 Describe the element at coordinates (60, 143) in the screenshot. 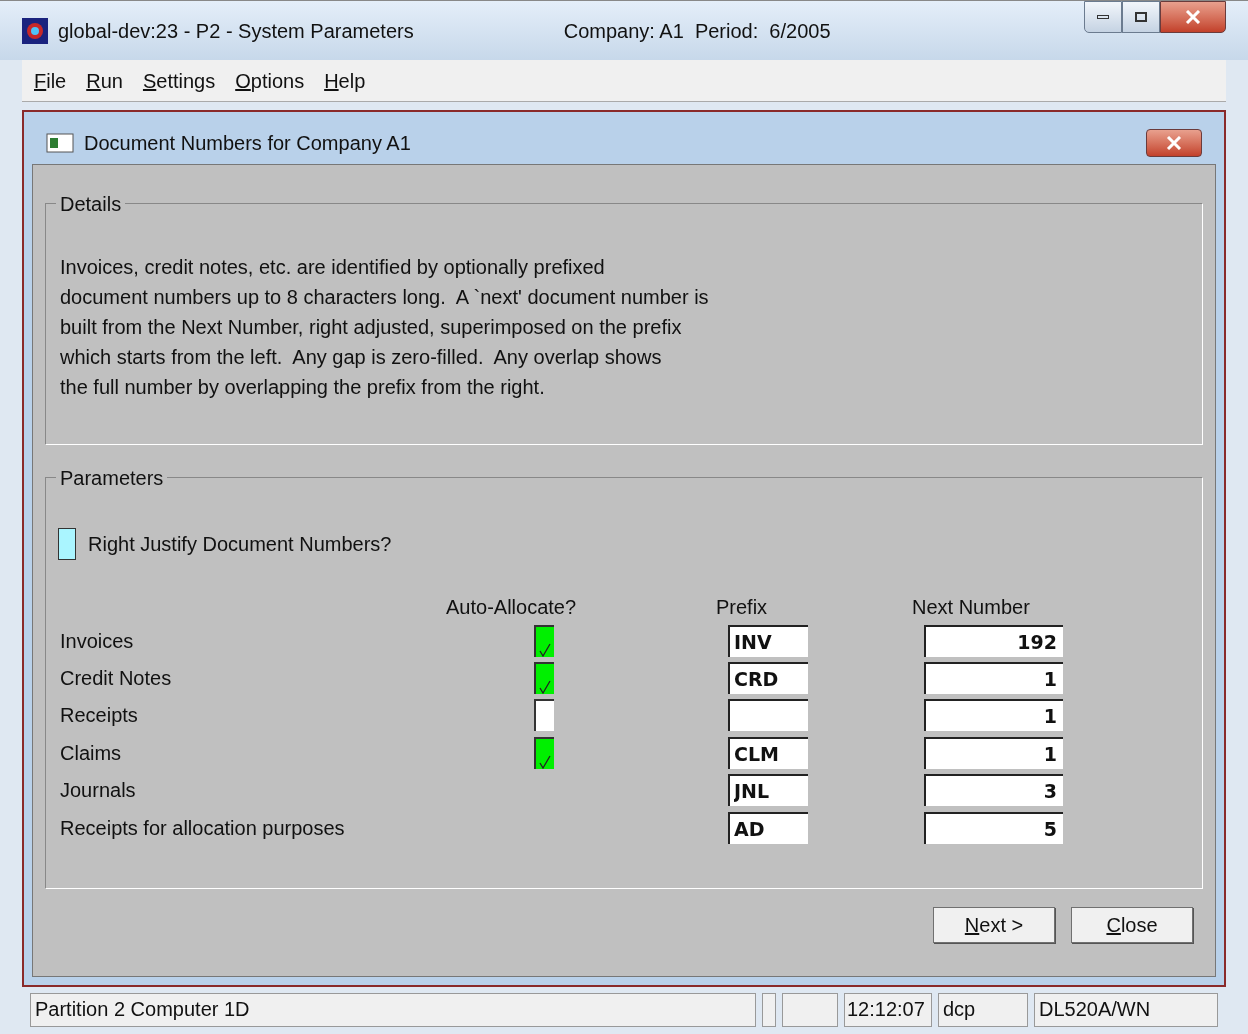

I see `window-icon` at that location.